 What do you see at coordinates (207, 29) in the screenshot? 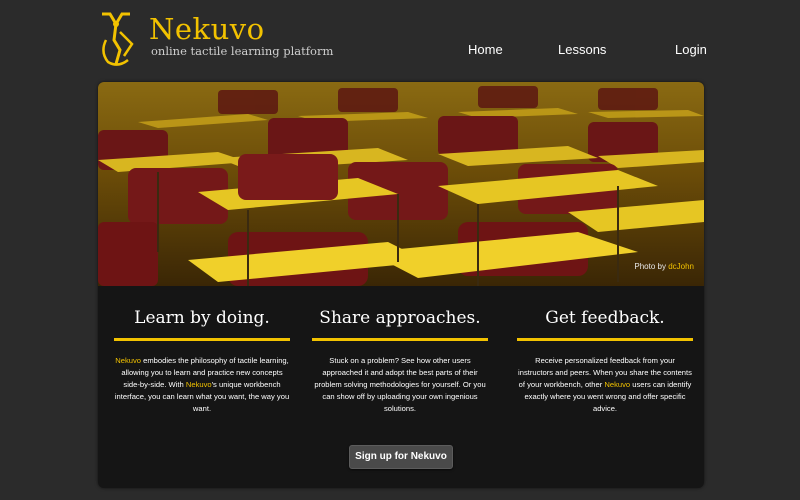
I see `brand-name: Nekuvo` at bounding box center [207, 29].